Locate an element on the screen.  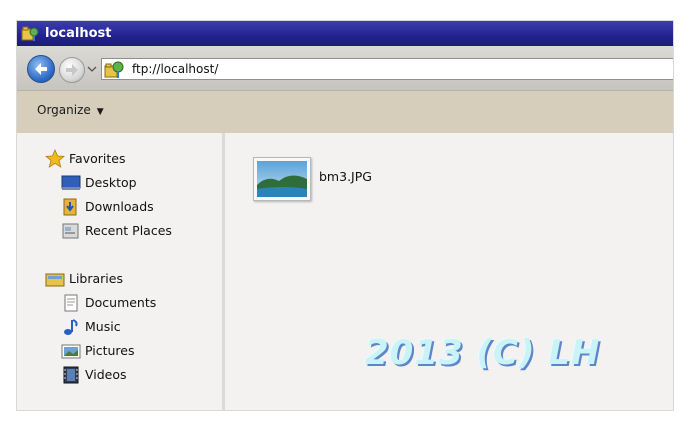
organize-button: Organize ▼ is located at coordinates (70, 110).